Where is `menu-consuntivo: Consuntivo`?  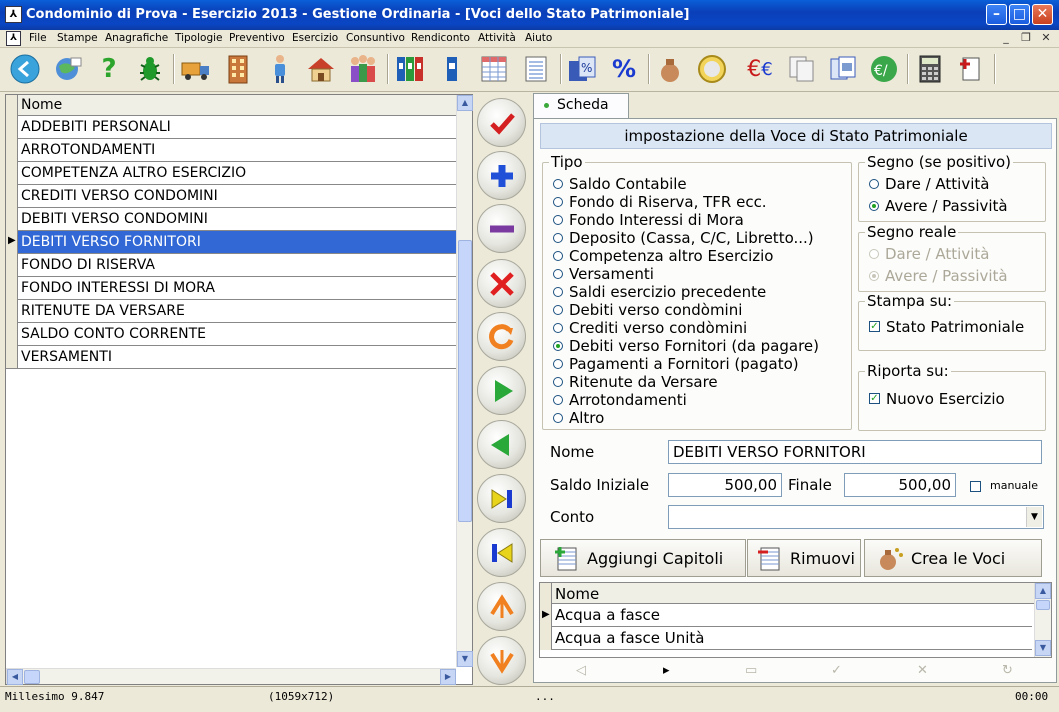 menu-consuntivo: Consuntivo is located at coordinates (375, 38).